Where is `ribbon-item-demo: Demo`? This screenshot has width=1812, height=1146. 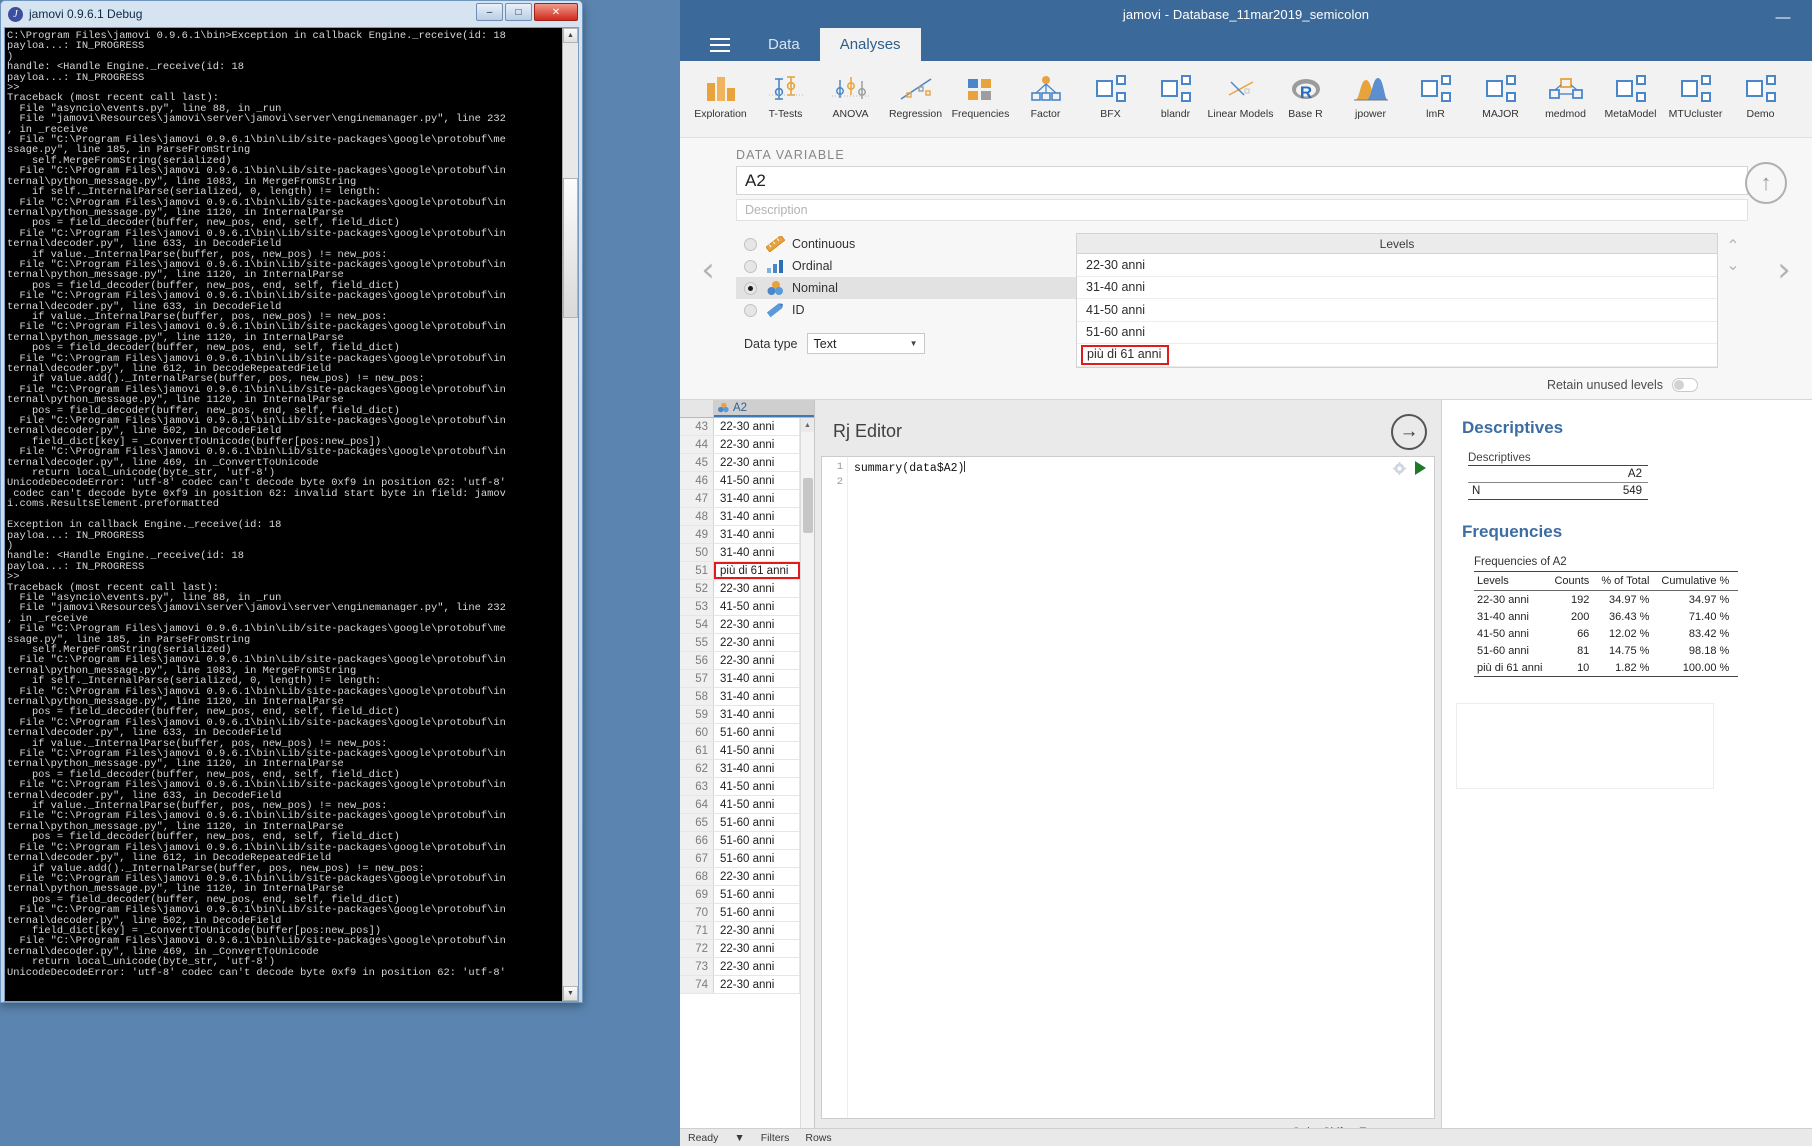
ribbon-item-demo: Demo is located at coordinates (1760, 93).